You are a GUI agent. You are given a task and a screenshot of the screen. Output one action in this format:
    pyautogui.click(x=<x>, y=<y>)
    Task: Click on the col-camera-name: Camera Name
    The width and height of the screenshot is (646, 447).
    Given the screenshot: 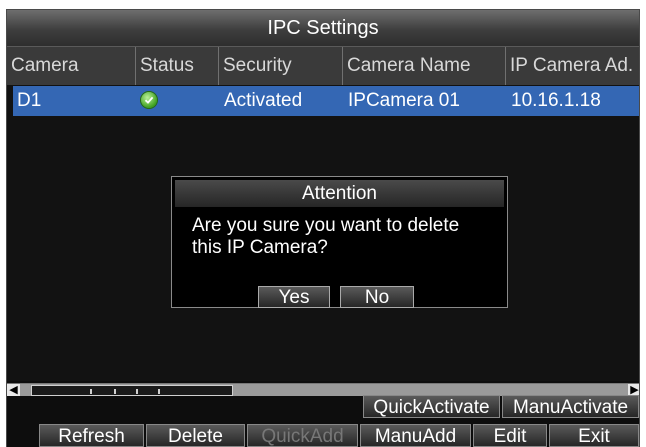 What is the action you would take?
    pyautogui.click(x=423, y=66)
    